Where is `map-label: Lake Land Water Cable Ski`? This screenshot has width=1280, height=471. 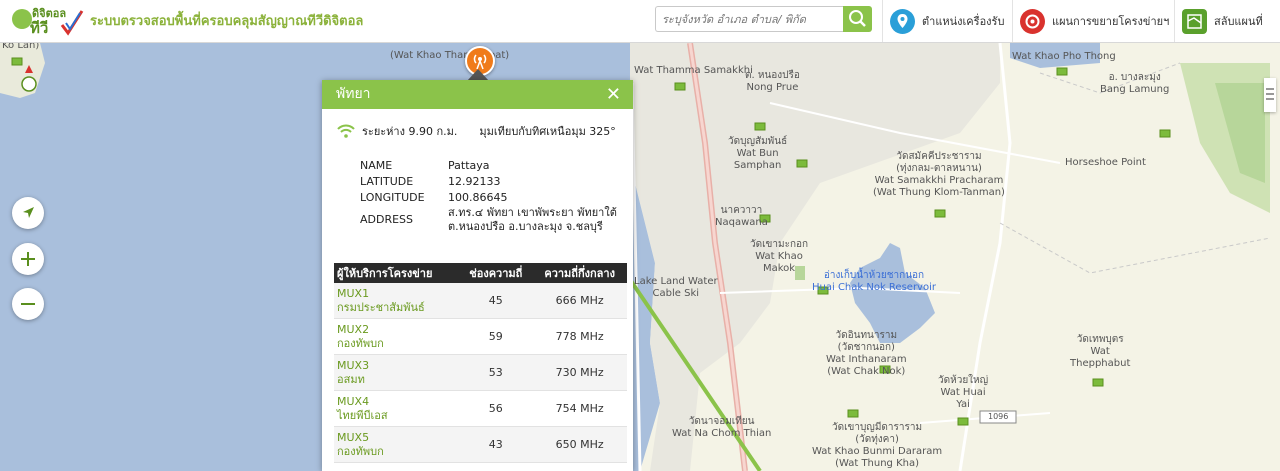
map-label: Lake Land Water Cable Ski is located at coordinates (676, 287).